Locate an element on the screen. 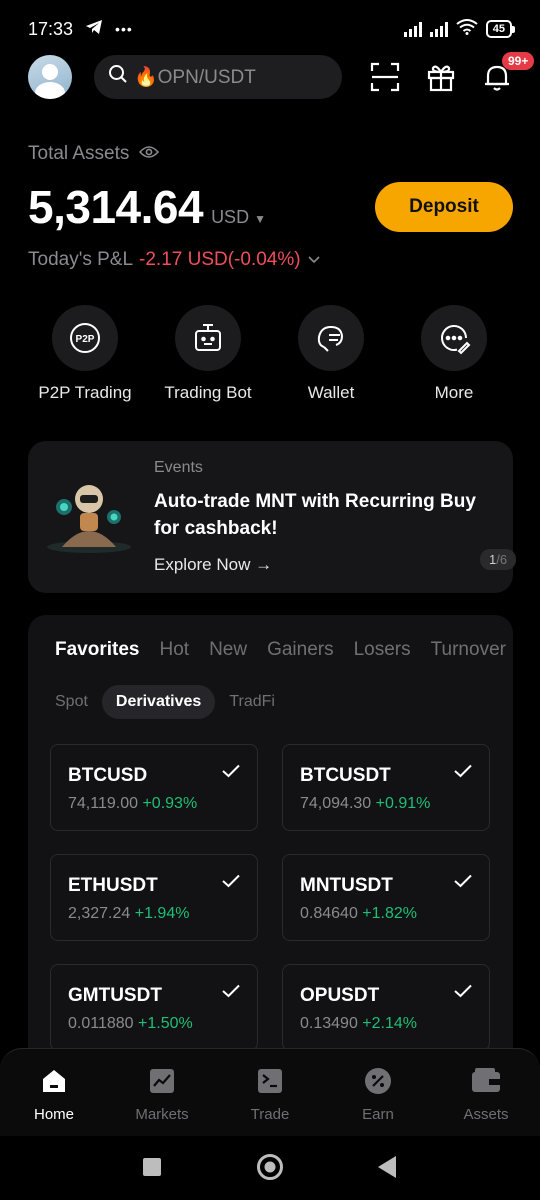  subtab-derivatives: Derivatives is located at coordinates (158, 702).